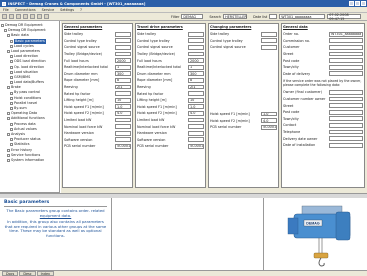  What do you see at coordinates (18, 16) in the screenshot?
I see `print-icon` at bounding box center [18, 16].